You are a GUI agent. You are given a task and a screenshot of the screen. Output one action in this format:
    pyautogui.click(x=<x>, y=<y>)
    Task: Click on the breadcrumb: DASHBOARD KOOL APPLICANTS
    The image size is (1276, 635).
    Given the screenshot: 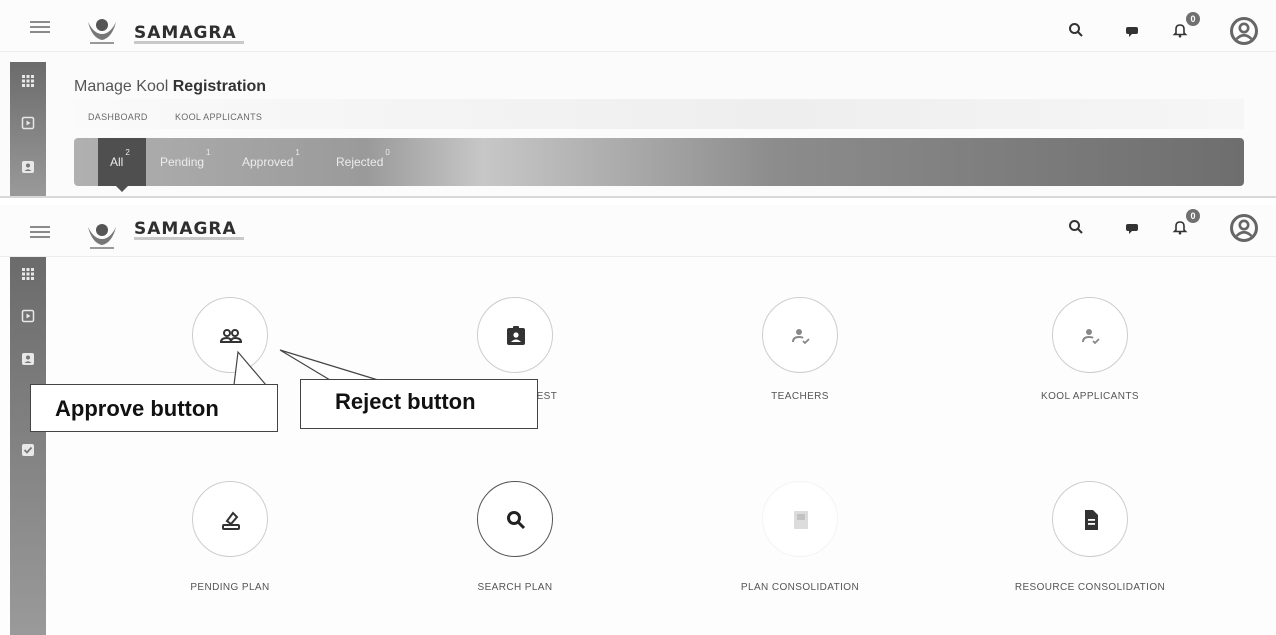 What is the action you would take?
    pyautogui.click(x=659, y=114)
    